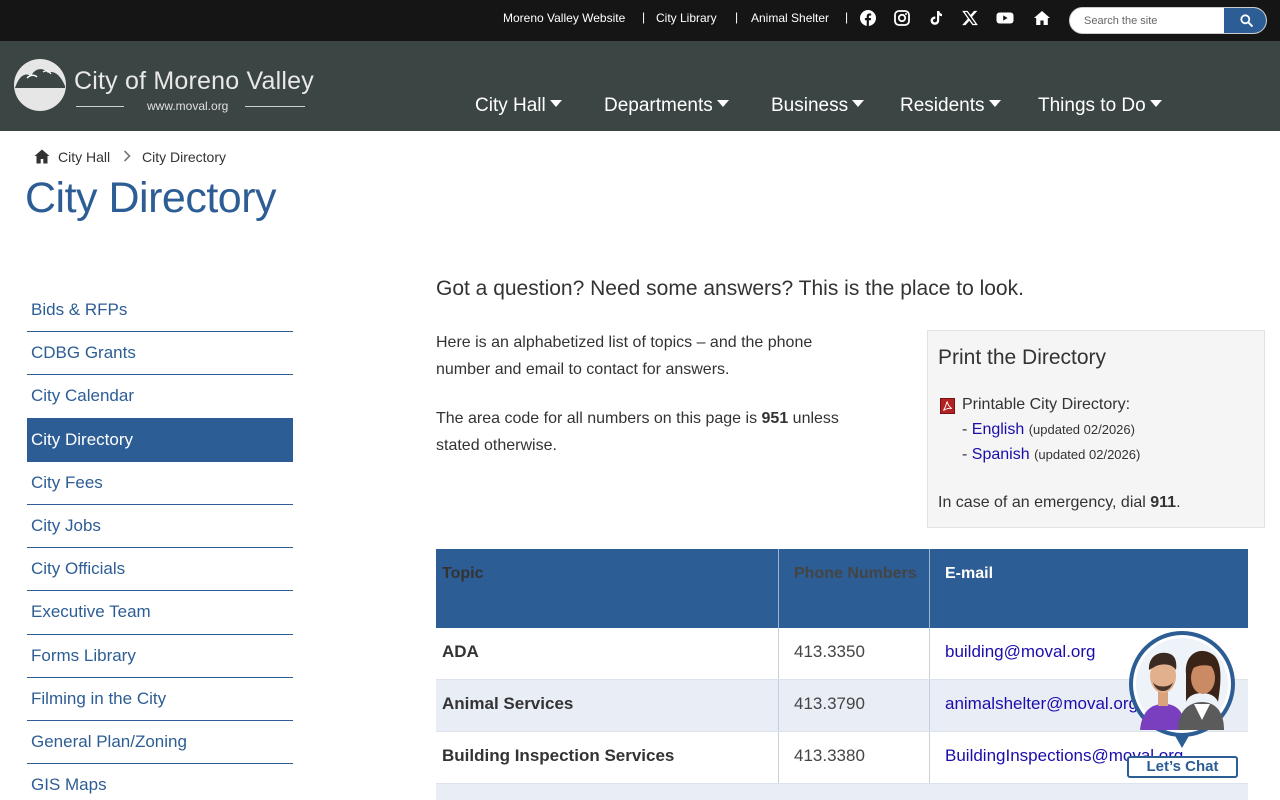  What do you see at coordinates (184, 157) in the screenshot?
I see `breadcrumb-current: City Directory` at bounding box center [184, 157].